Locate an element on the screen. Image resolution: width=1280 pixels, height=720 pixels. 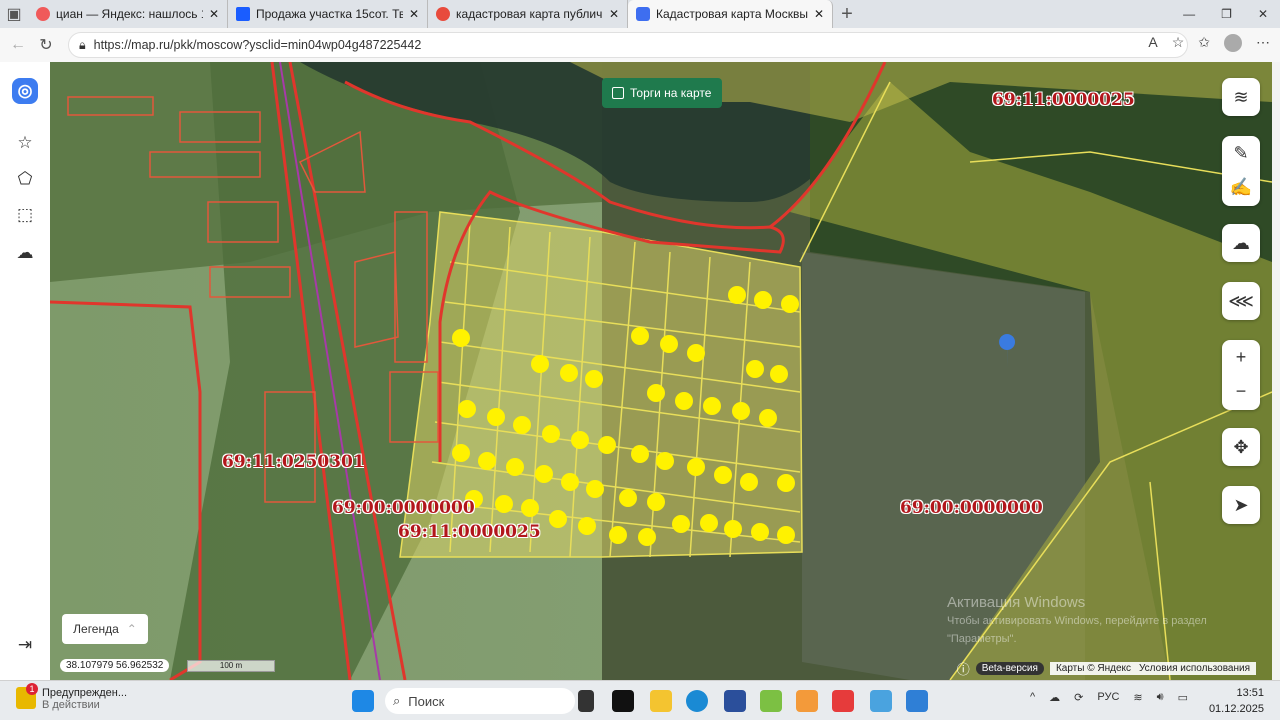
layers-button: ≋ is located at coordinates (1241, 97).